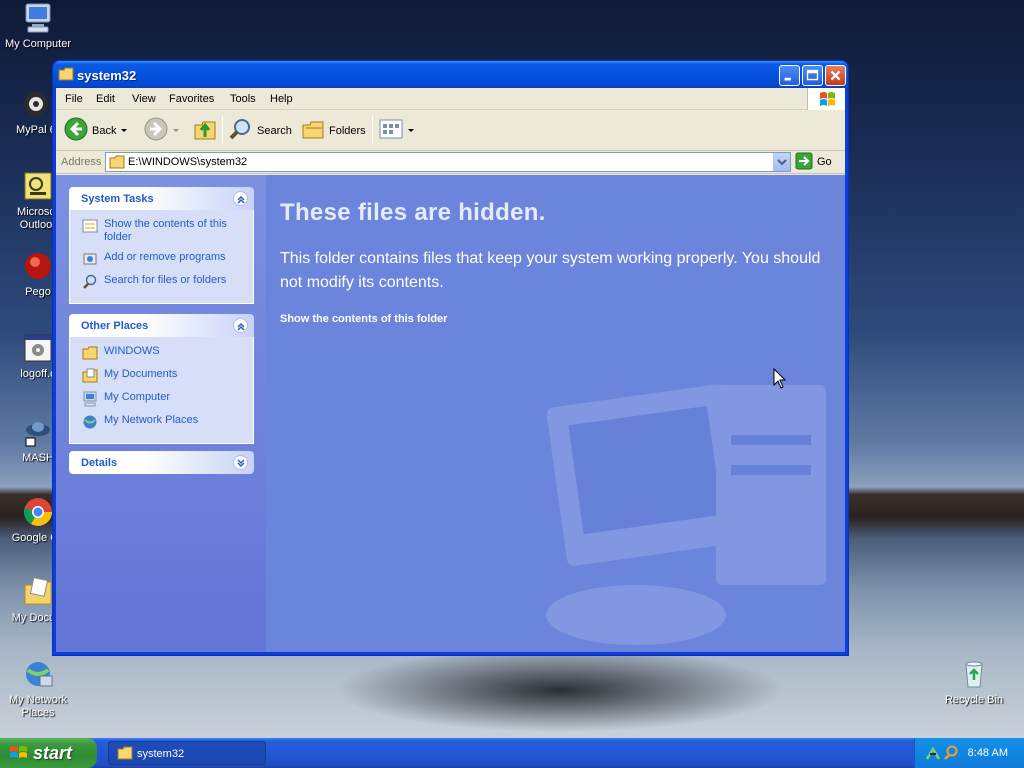 This screenshot has height=768, width=1024. Describe the element at coordinates (36, 104) in the screenshot. I see `mypal-icon` at that location.